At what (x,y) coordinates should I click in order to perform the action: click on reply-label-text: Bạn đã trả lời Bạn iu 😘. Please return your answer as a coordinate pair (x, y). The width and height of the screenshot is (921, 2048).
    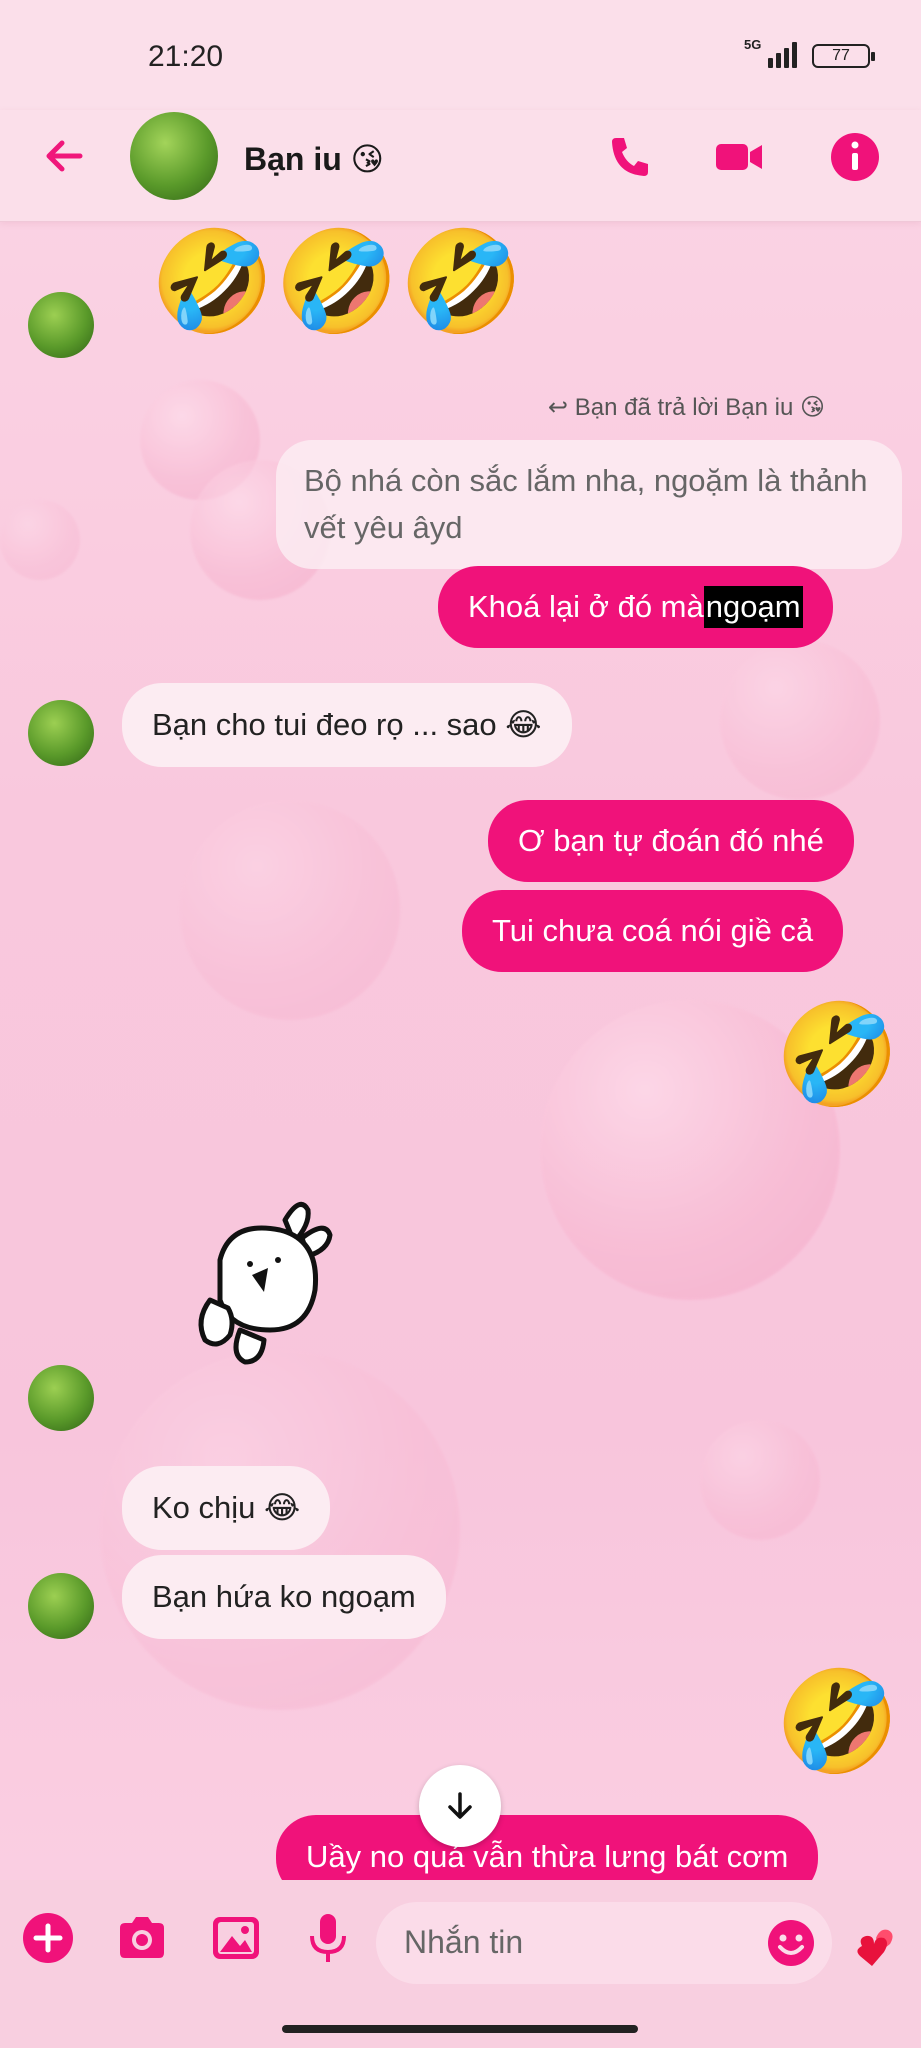
    Looking at the image, I should click on (699, 407).